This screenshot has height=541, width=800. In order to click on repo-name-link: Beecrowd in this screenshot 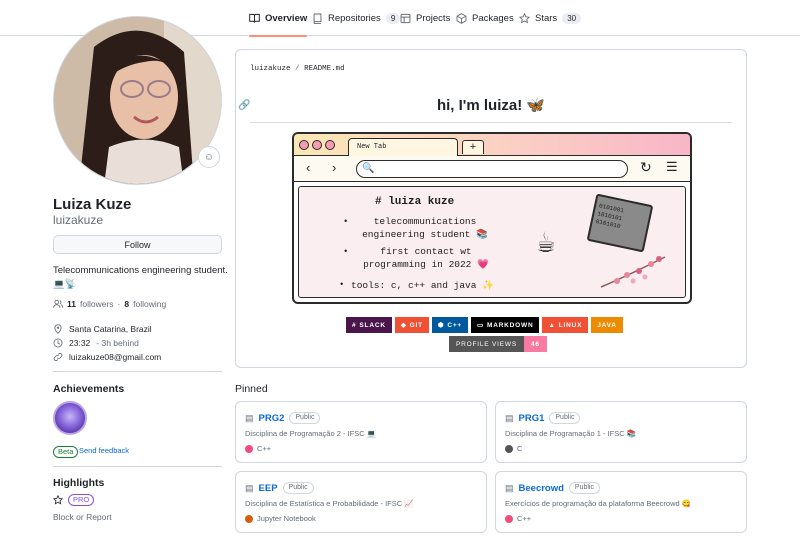, I will do `click(541, 488)`.